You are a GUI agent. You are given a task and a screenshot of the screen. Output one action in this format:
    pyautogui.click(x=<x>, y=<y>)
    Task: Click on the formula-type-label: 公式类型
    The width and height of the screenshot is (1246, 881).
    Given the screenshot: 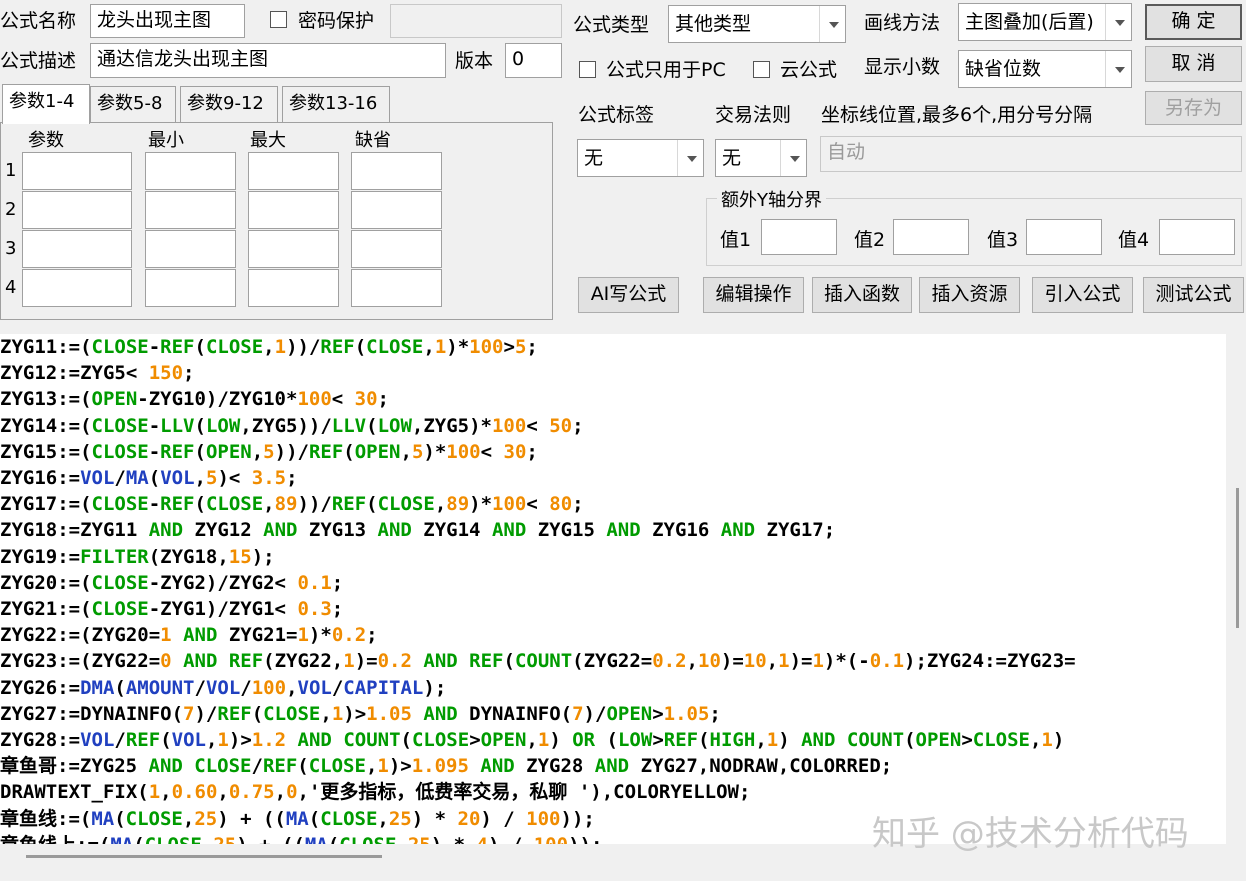 What is the action you would take?
    pyautogui.click(x=611, y=25)
    